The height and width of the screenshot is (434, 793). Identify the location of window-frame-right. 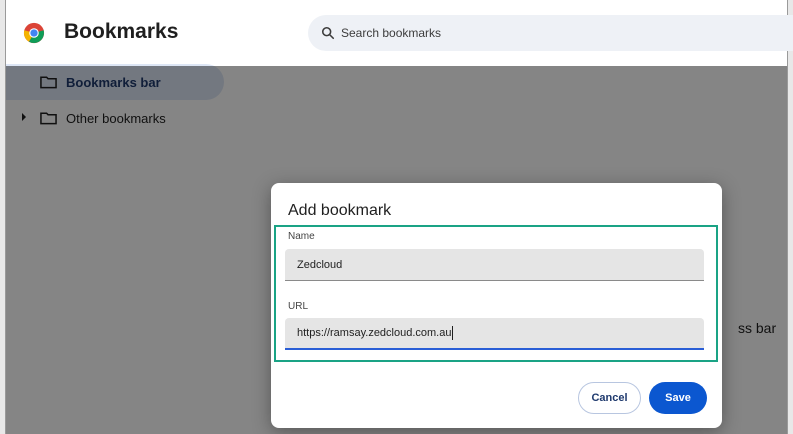
(790, 217).